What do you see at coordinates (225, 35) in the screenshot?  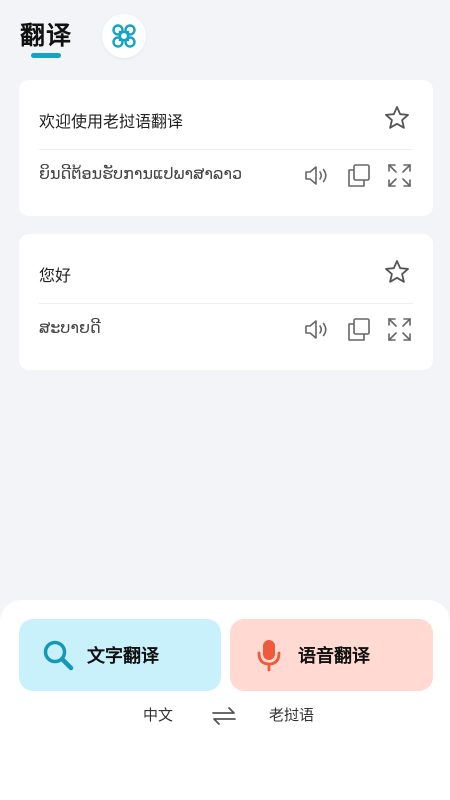 I see `header: 翻译` at bounding box center [225, 35].